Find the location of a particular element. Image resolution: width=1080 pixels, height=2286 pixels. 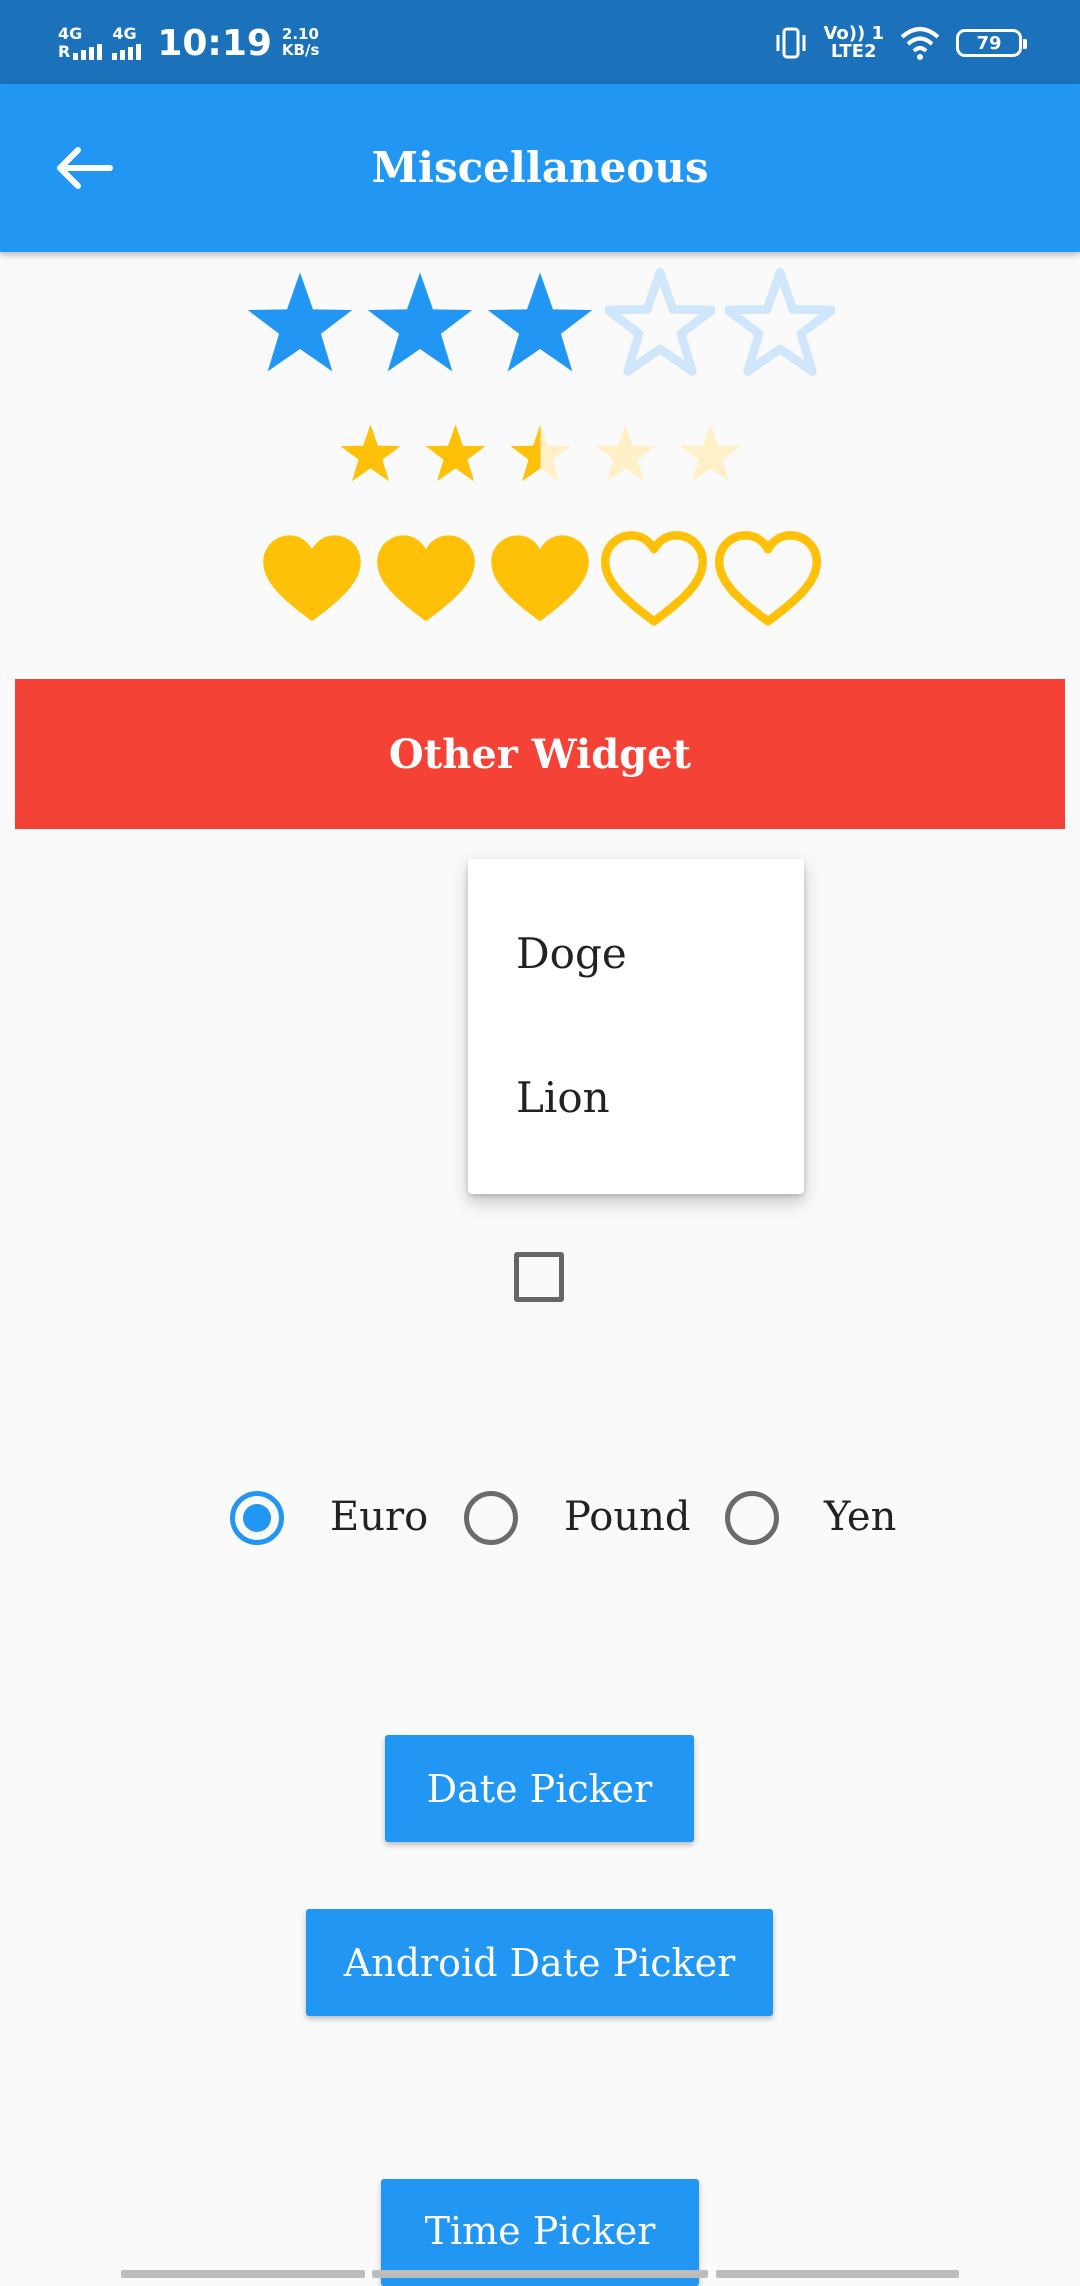

roaming-label: R is located at coordinates (64, 51).